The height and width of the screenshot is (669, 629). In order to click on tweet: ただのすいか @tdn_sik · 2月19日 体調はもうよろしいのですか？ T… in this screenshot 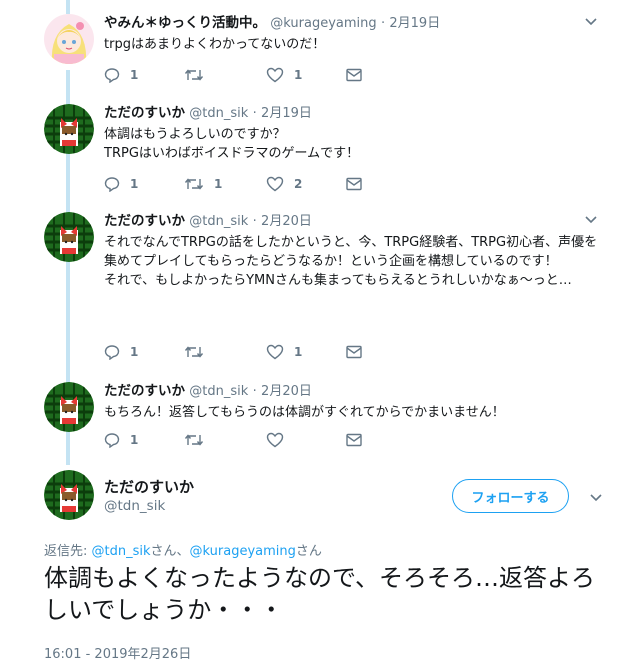, I will do `click(314, 154)`.